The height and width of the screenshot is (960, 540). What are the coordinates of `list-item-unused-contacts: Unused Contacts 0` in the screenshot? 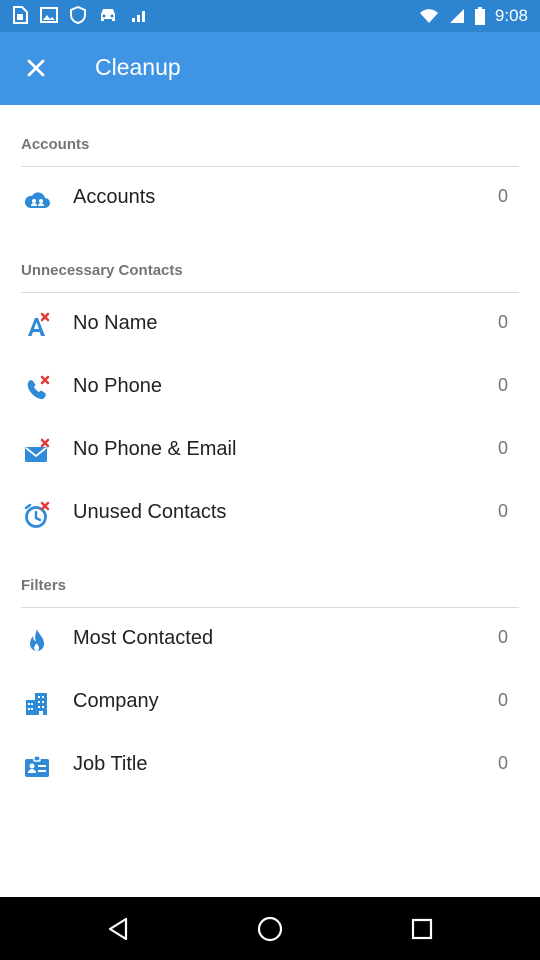 It's located at (270, 514).